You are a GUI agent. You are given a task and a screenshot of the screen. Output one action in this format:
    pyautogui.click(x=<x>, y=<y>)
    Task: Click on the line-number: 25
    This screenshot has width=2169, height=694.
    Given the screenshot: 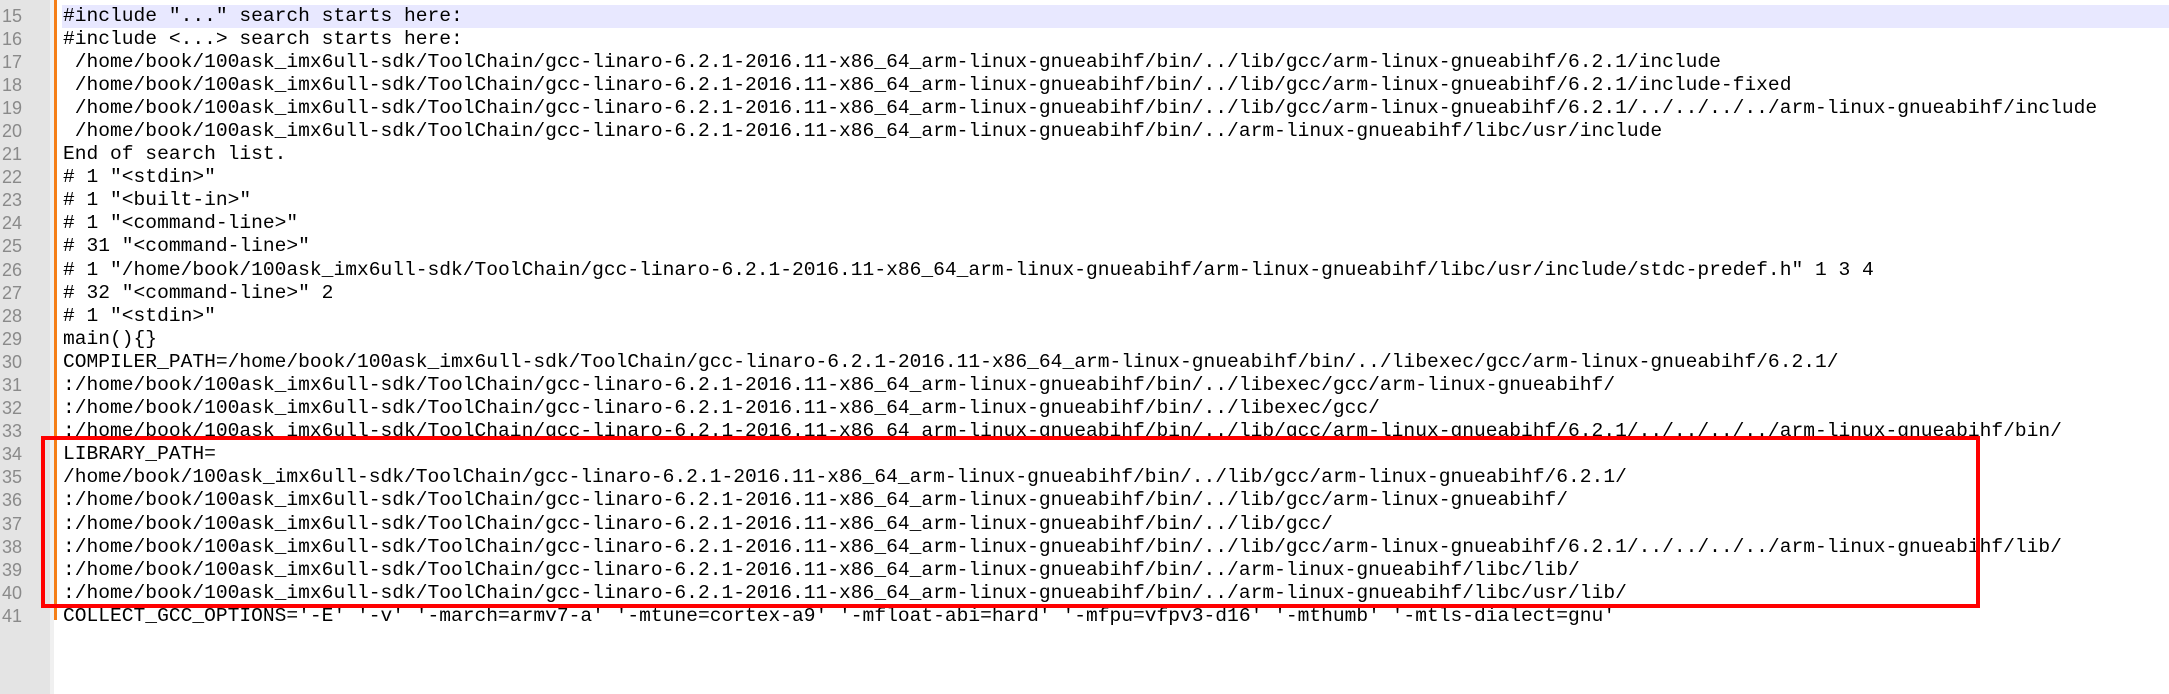 What is the action you would take?
    pyautogui.click(x=11, y=246)
    